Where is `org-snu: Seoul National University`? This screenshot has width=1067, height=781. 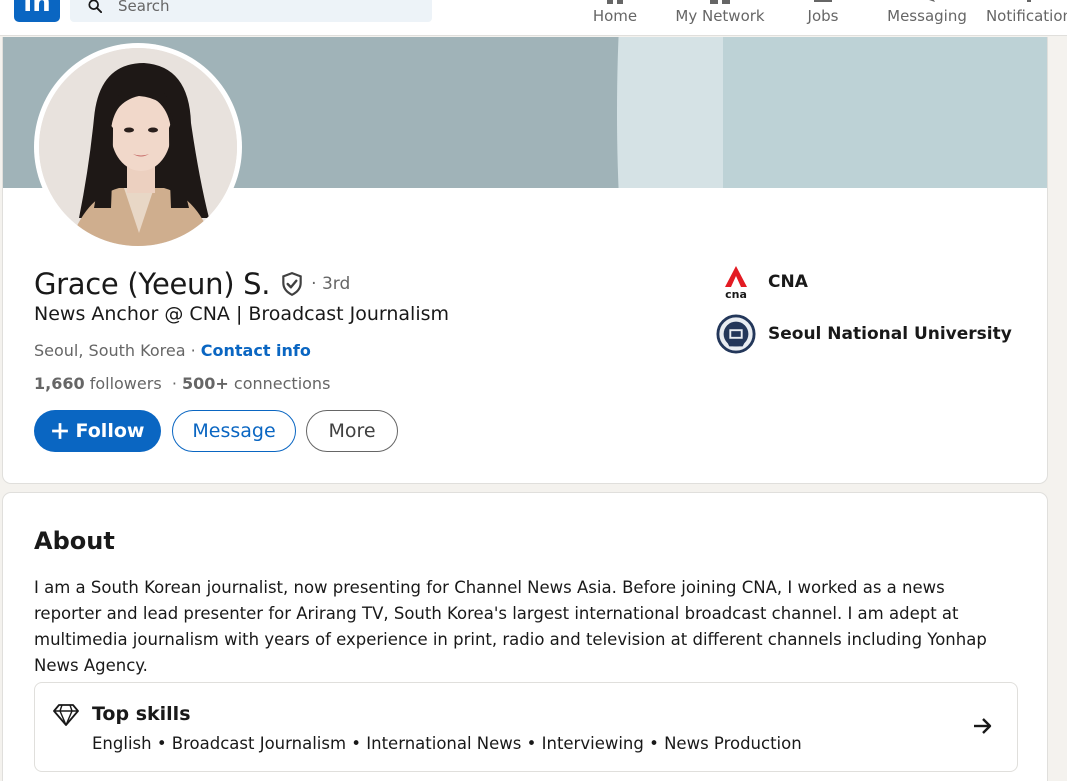 org-snu: Seoul National University is located at coordinates (864, 334).